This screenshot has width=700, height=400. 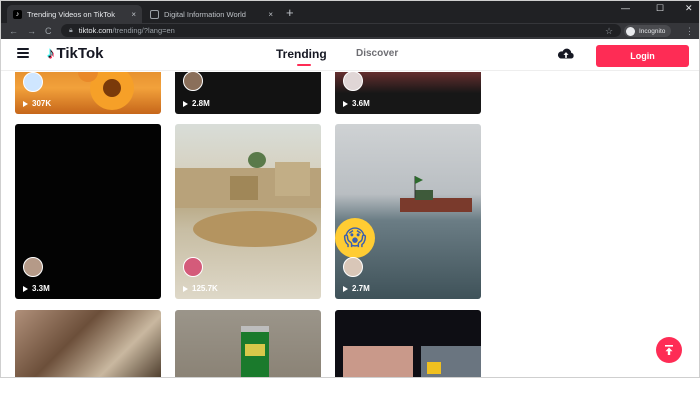 What do you see at coordinates (42, 103) in the screenshot?
I see `view-count-value: 307K` at bounding box center [42, 103].